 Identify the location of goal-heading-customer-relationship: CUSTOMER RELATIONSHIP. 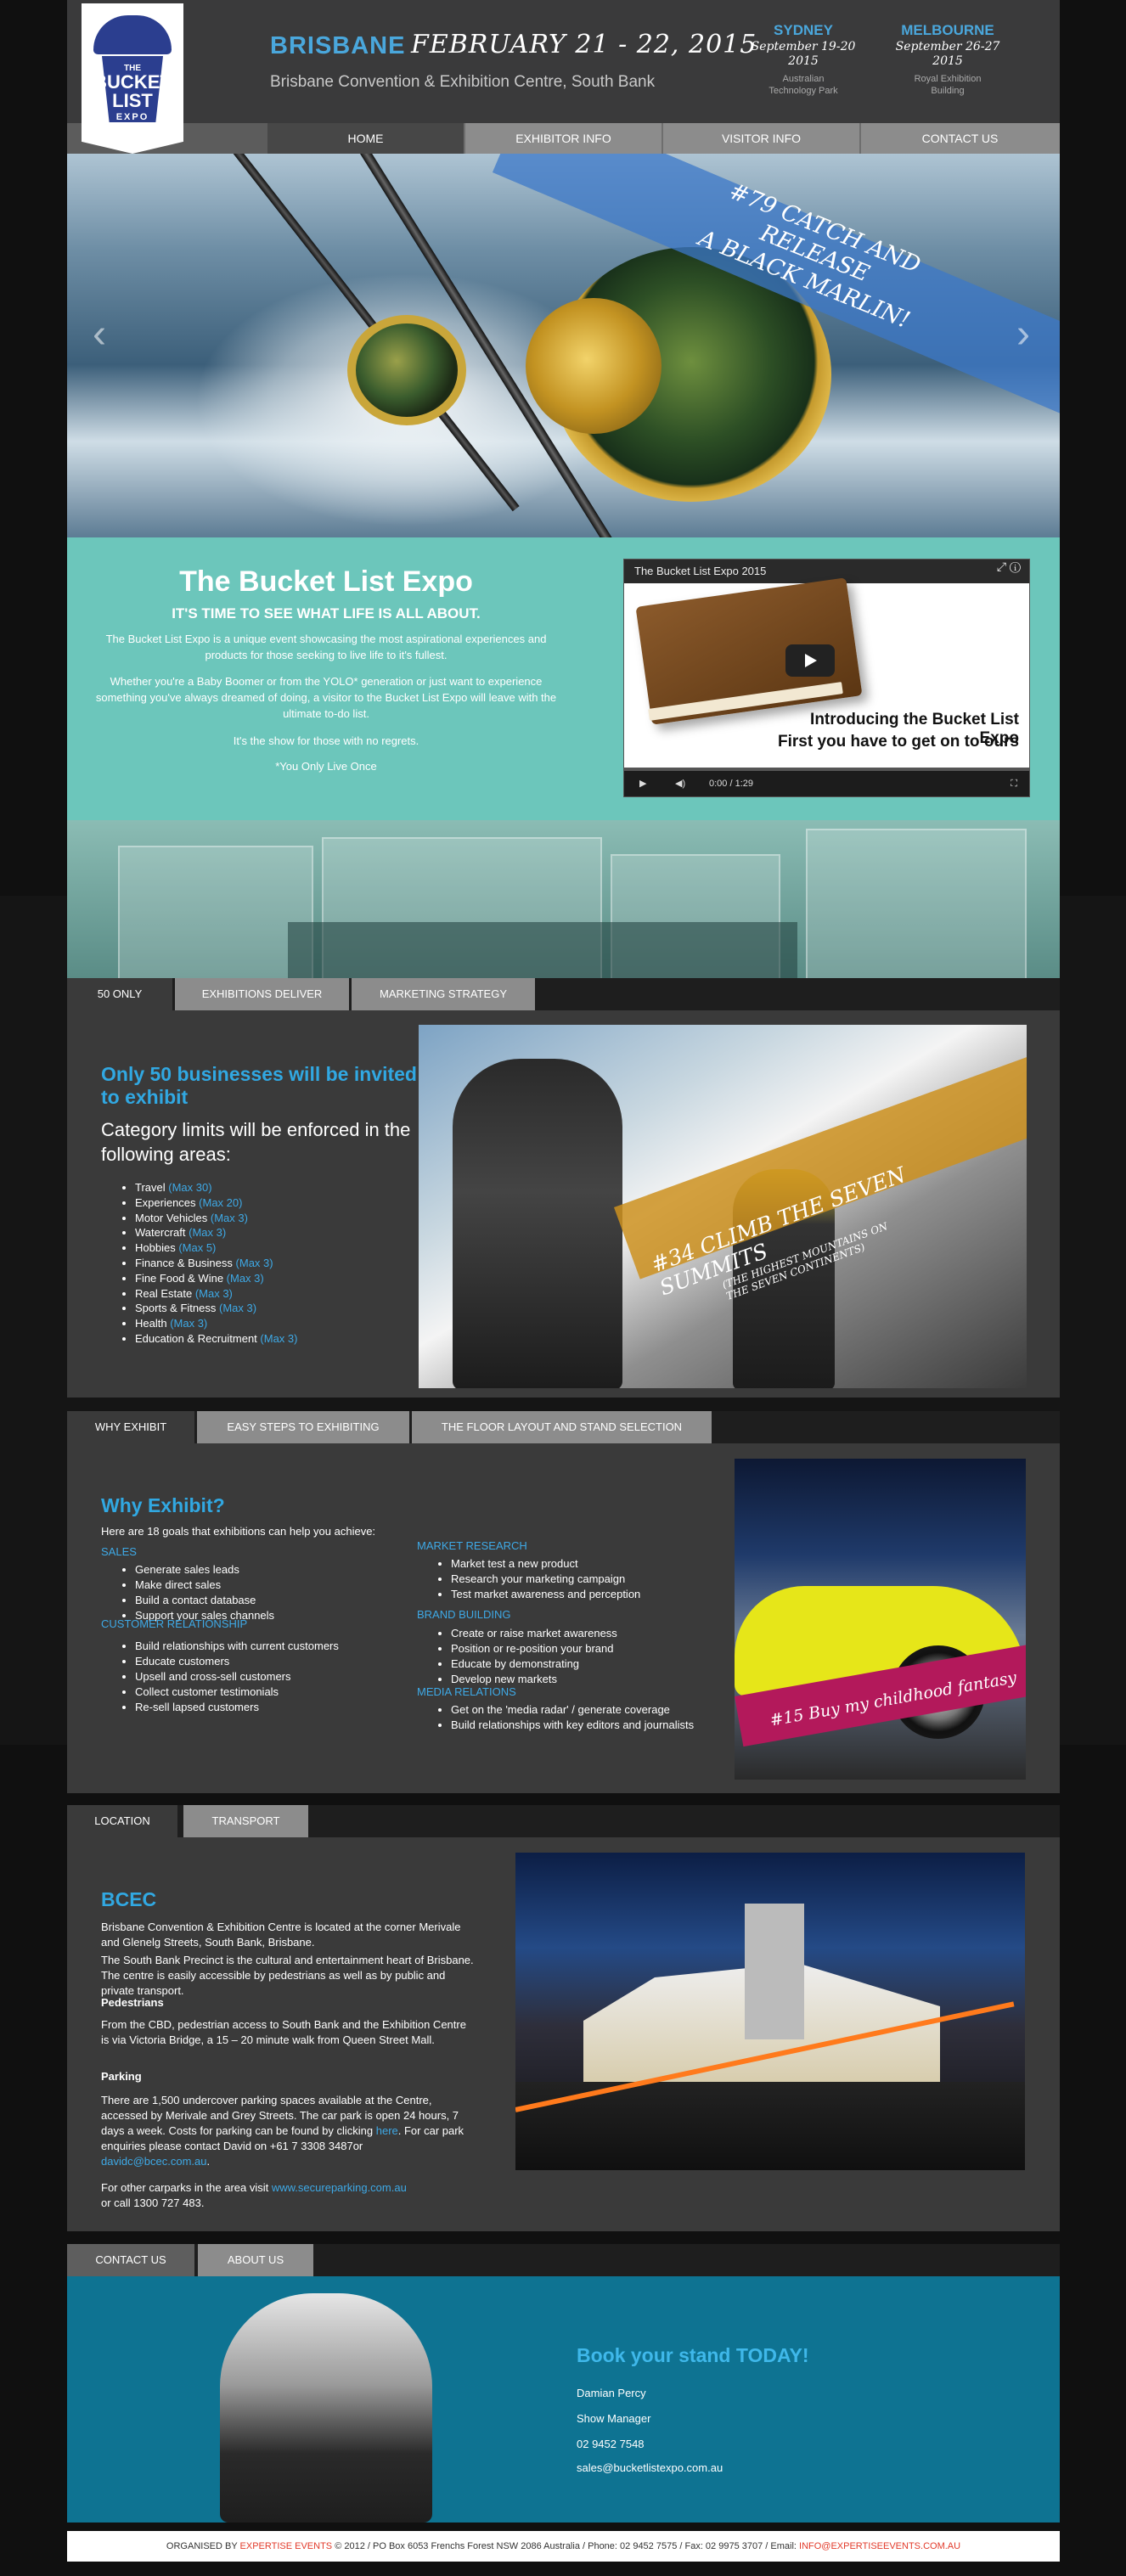
(174, 1623).